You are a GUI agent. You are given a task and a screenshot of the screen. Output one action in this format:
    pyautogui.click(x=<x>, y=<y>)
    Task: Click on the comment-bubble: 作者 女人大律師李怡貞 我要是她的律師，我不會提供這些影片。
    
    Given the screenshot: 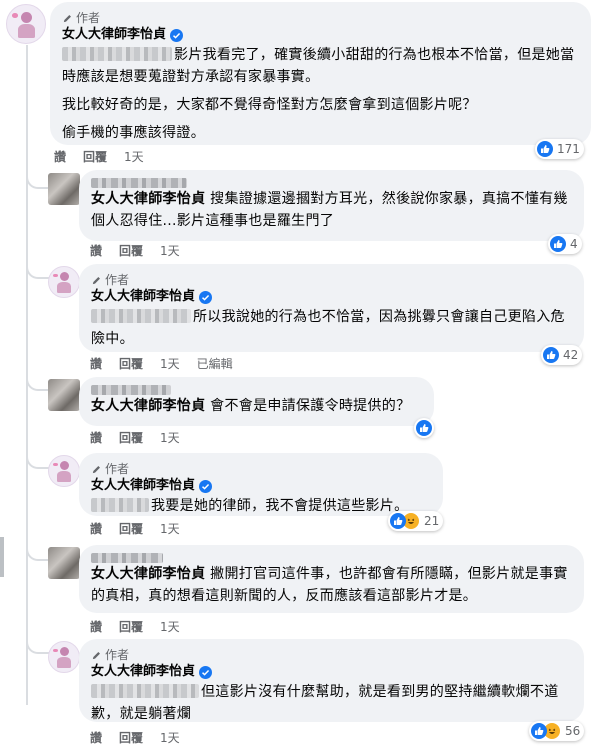 What is the action you would take?
    pyautogui.click(x=261, y=484)
    